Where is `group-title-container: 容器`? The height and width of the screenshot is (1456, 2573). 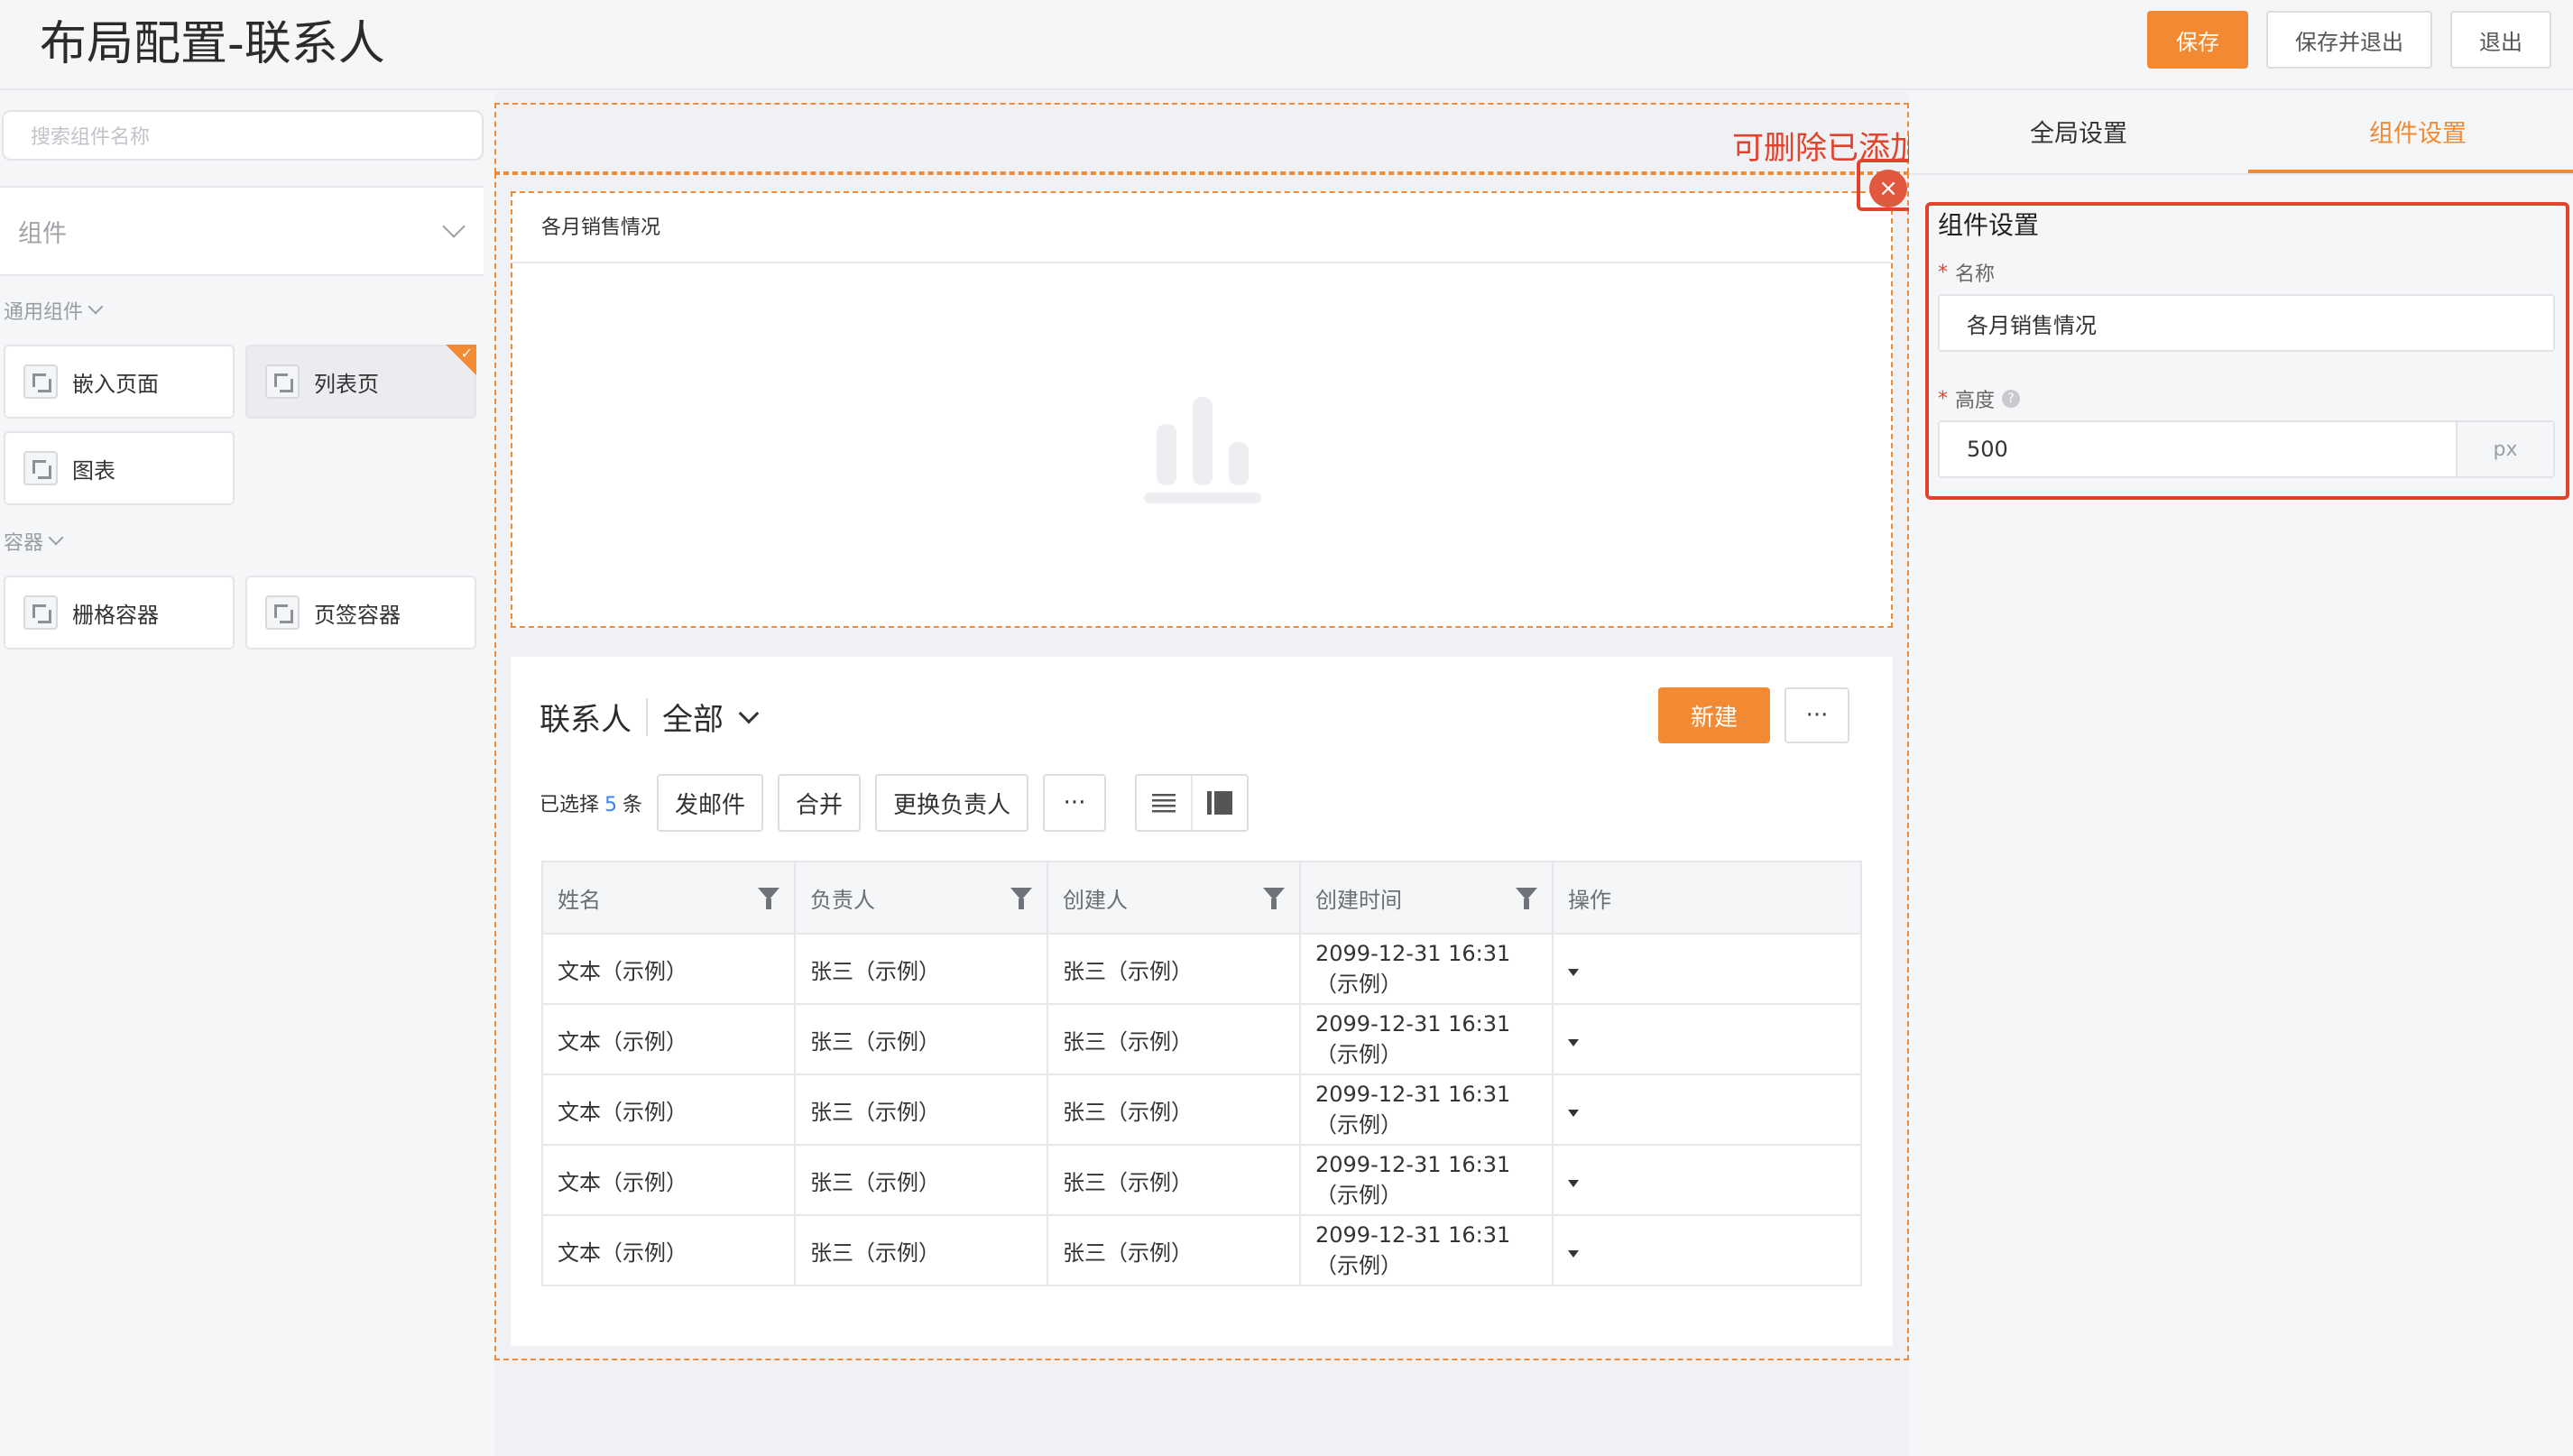
group-title-container: 容器 is located at coordinates (34, 541).